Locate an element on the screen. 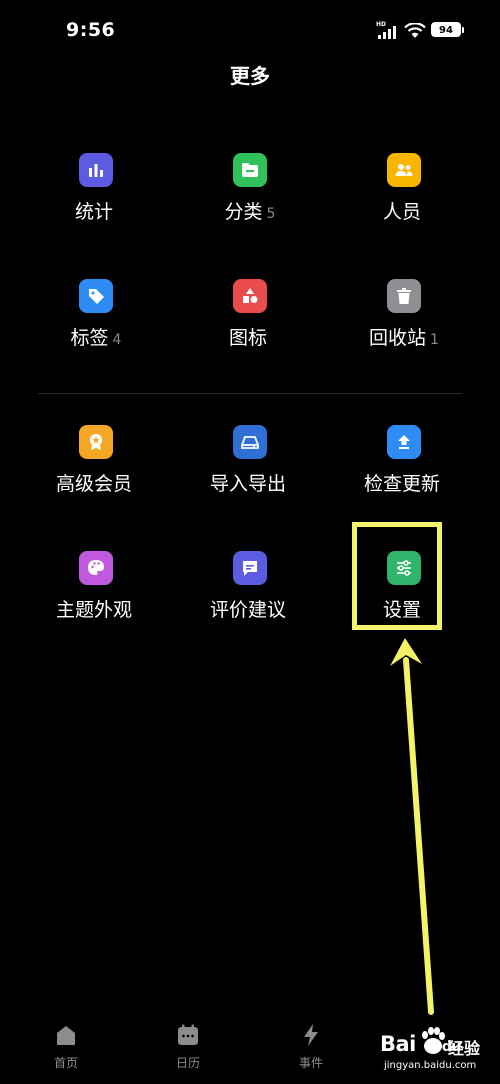 Image resolution: width=500 pixels, height=1084 pixels. section-divider is located at coordinates (250, 393).